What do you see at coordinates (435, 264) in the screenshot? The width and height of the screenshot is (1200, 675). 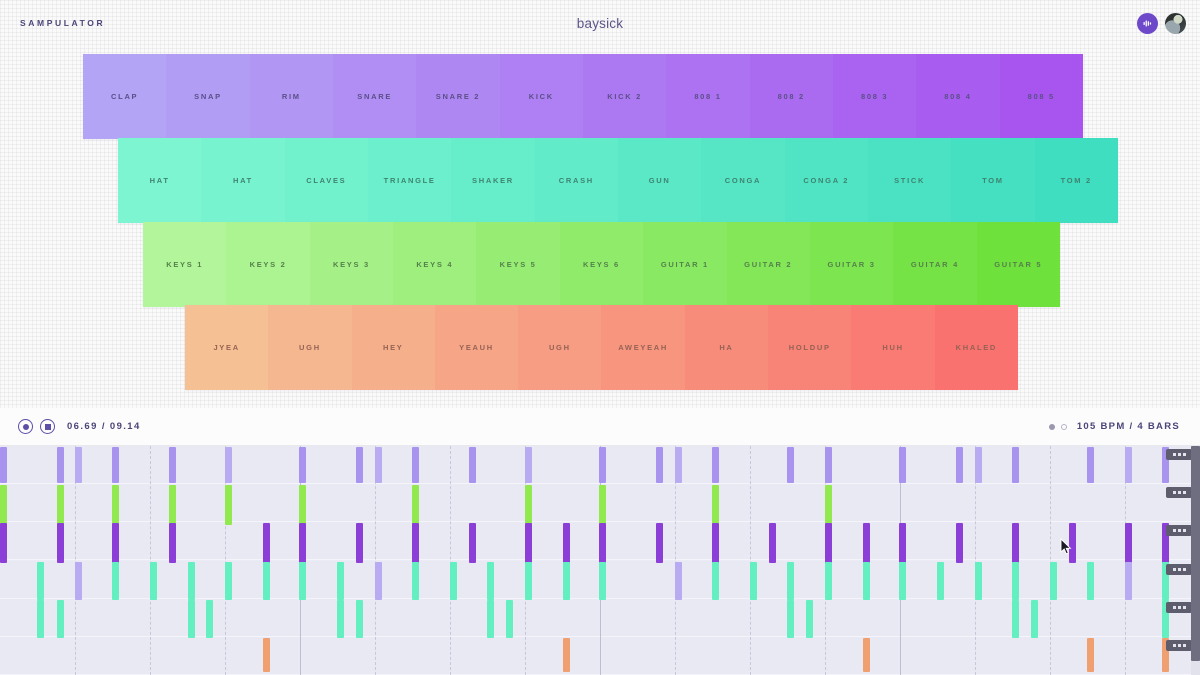 I see `pad-melodic-row-3: KEYS 4` at bounding box center [435, 264].